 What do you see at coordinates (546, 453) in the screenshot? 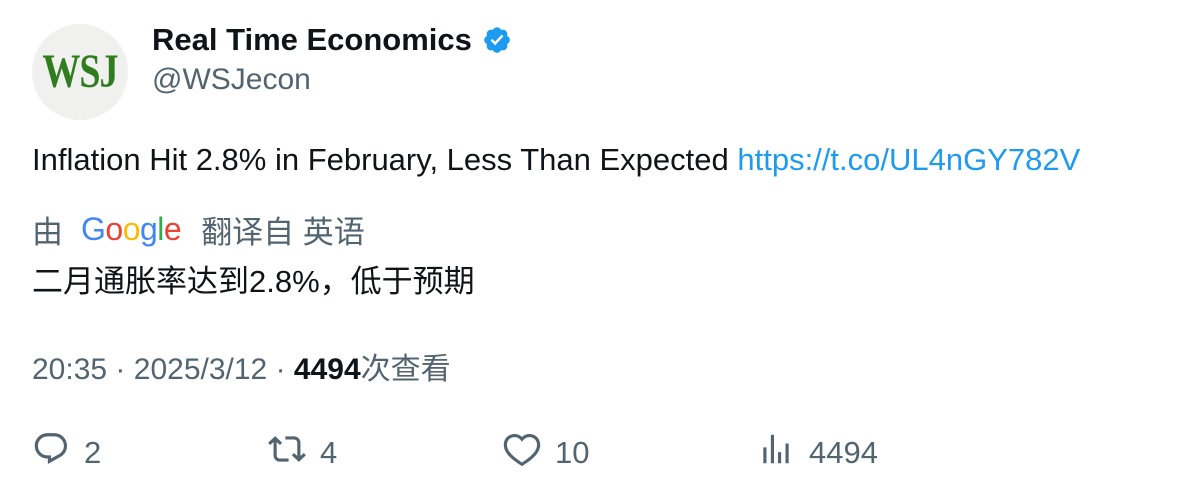
I see `like-button: 10` at bounding box center [546, 453].